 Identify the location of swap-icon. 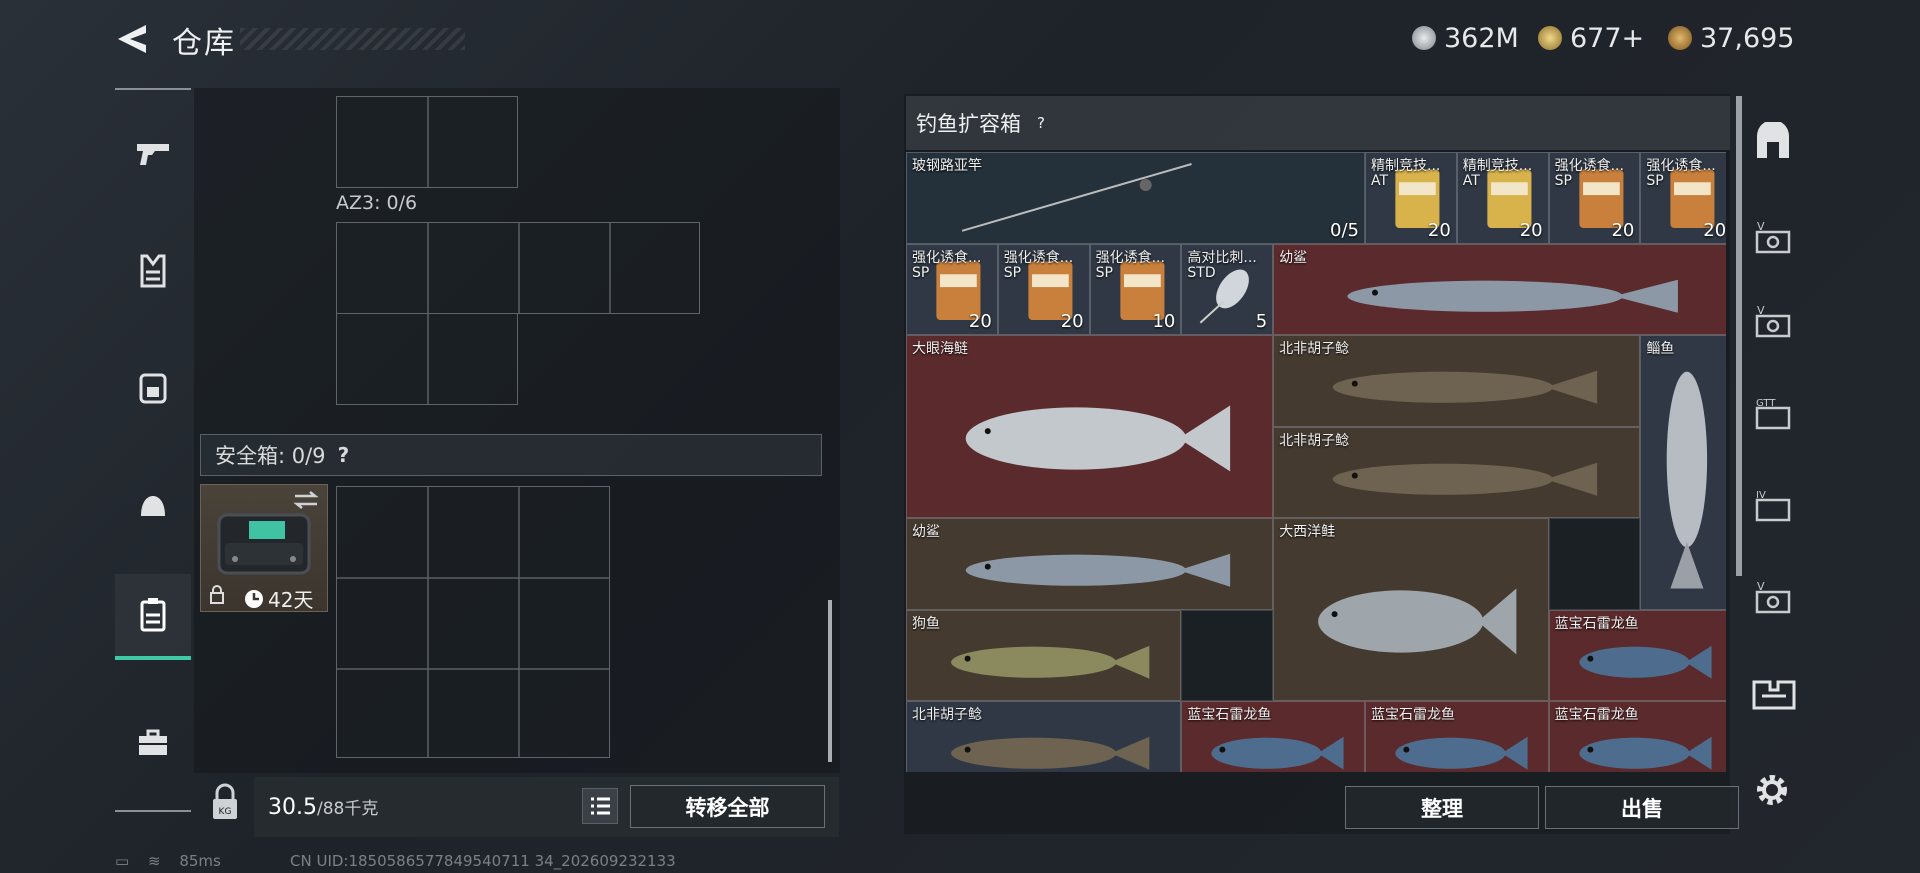
(306, 500).